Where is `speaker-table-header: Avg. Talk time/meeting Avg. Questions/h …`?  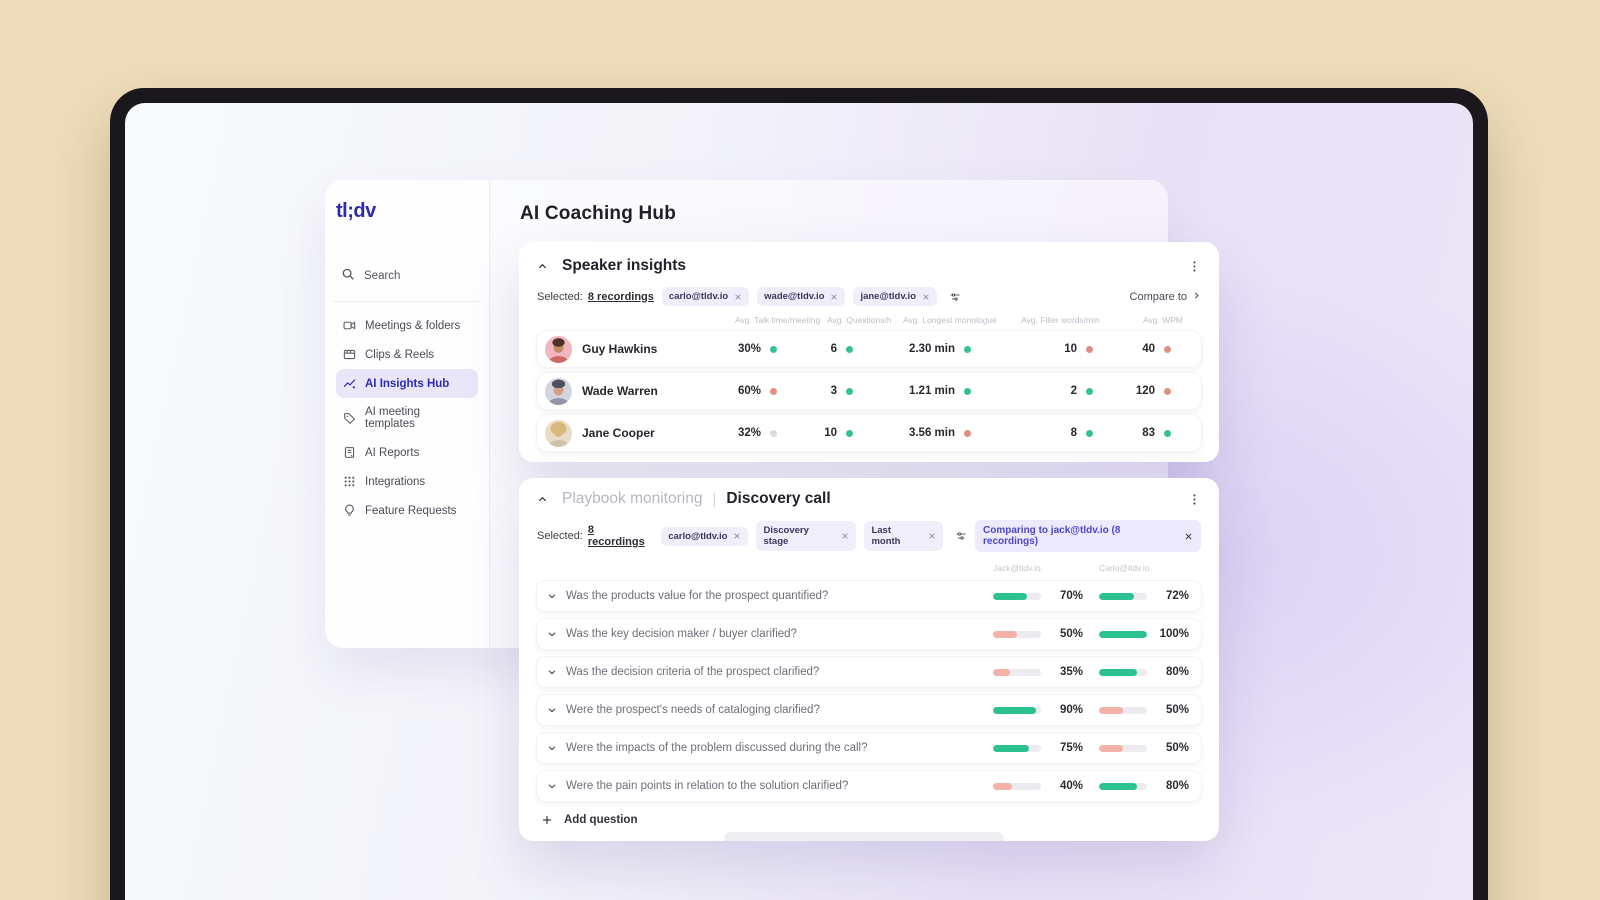
speaker-table-header: Avg. Talk time/meeting Avg. Questions/h … is located at coordinates (869, 320).